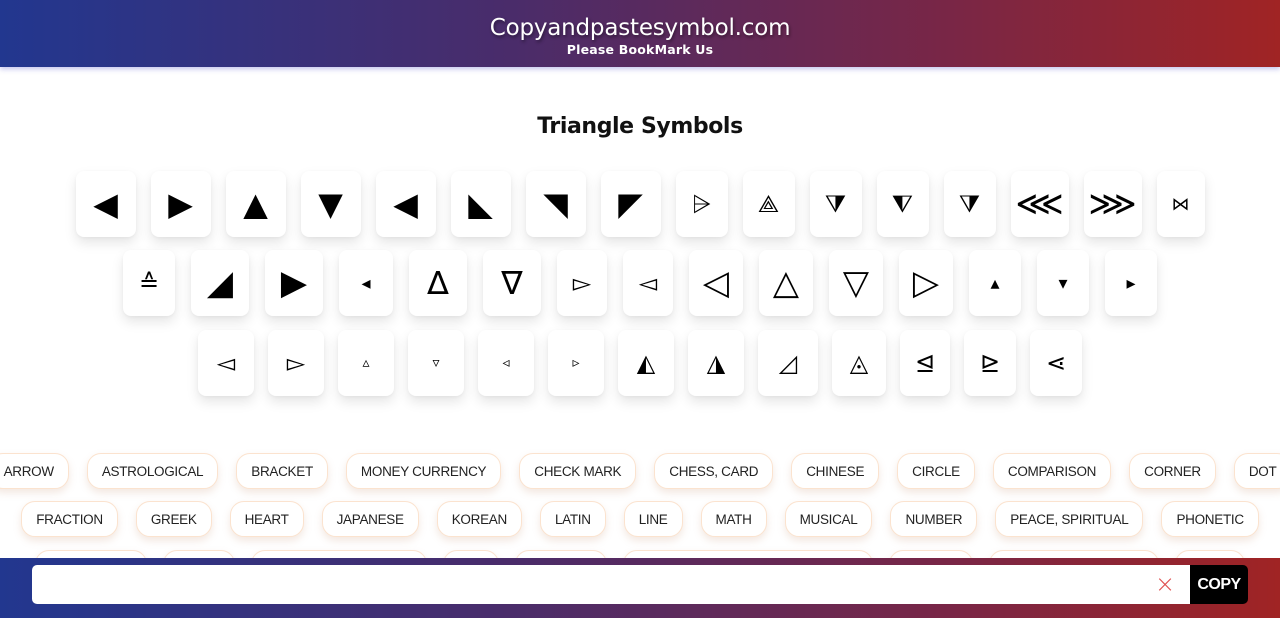 The image size is (1280, 618). Describe the element at coordinates (828, 519) in the screenshot. I see `category-link: MUSICAL` at that location.